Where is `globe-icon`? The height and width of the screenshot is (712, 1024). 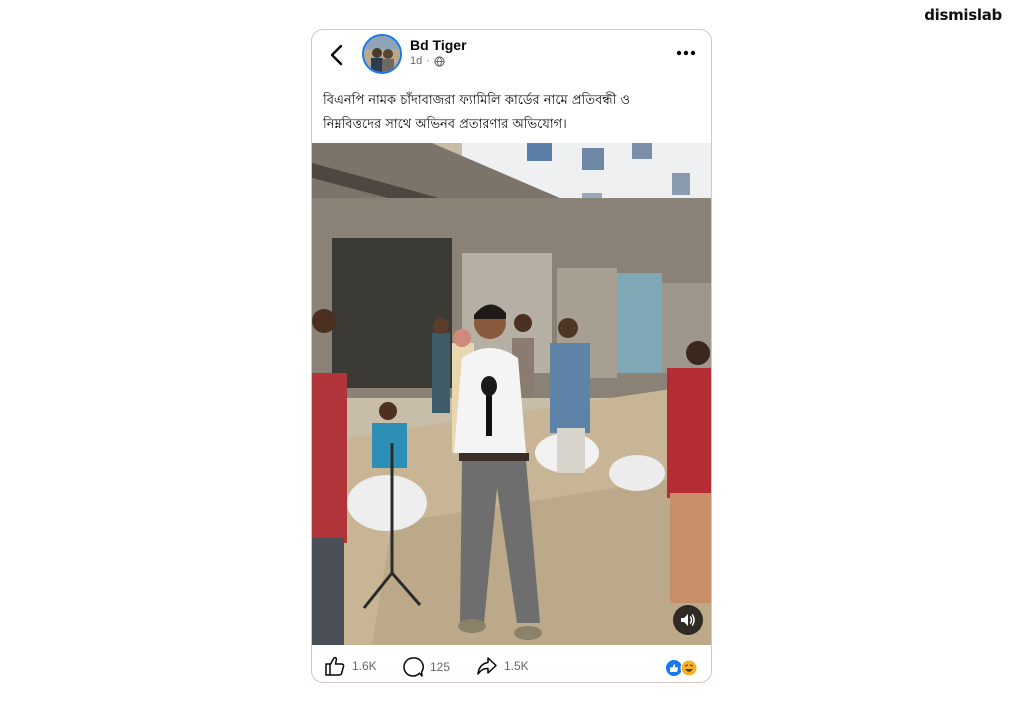
globe-icon is located at coordinates (439, 61).